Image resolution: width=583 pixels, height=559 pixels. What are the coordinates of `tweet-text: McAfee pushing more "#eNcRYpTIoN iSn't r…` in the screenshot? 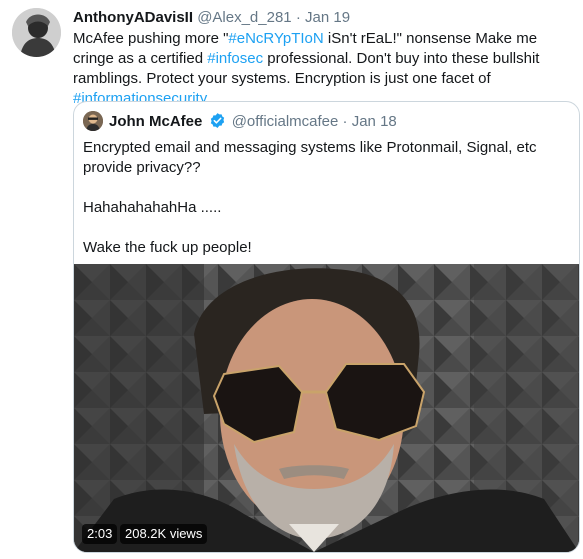 It's located at (323, 69).